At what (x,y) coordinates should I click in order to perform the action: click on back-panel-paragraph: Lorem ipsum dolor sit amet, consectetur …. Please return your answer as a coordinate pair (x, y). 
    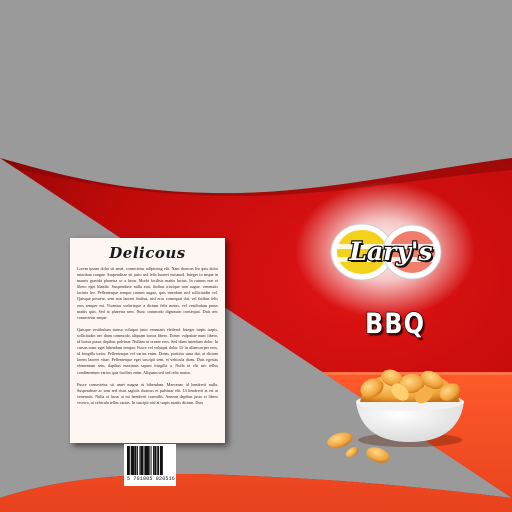
    Looking at the image, I should click on (147, 293).